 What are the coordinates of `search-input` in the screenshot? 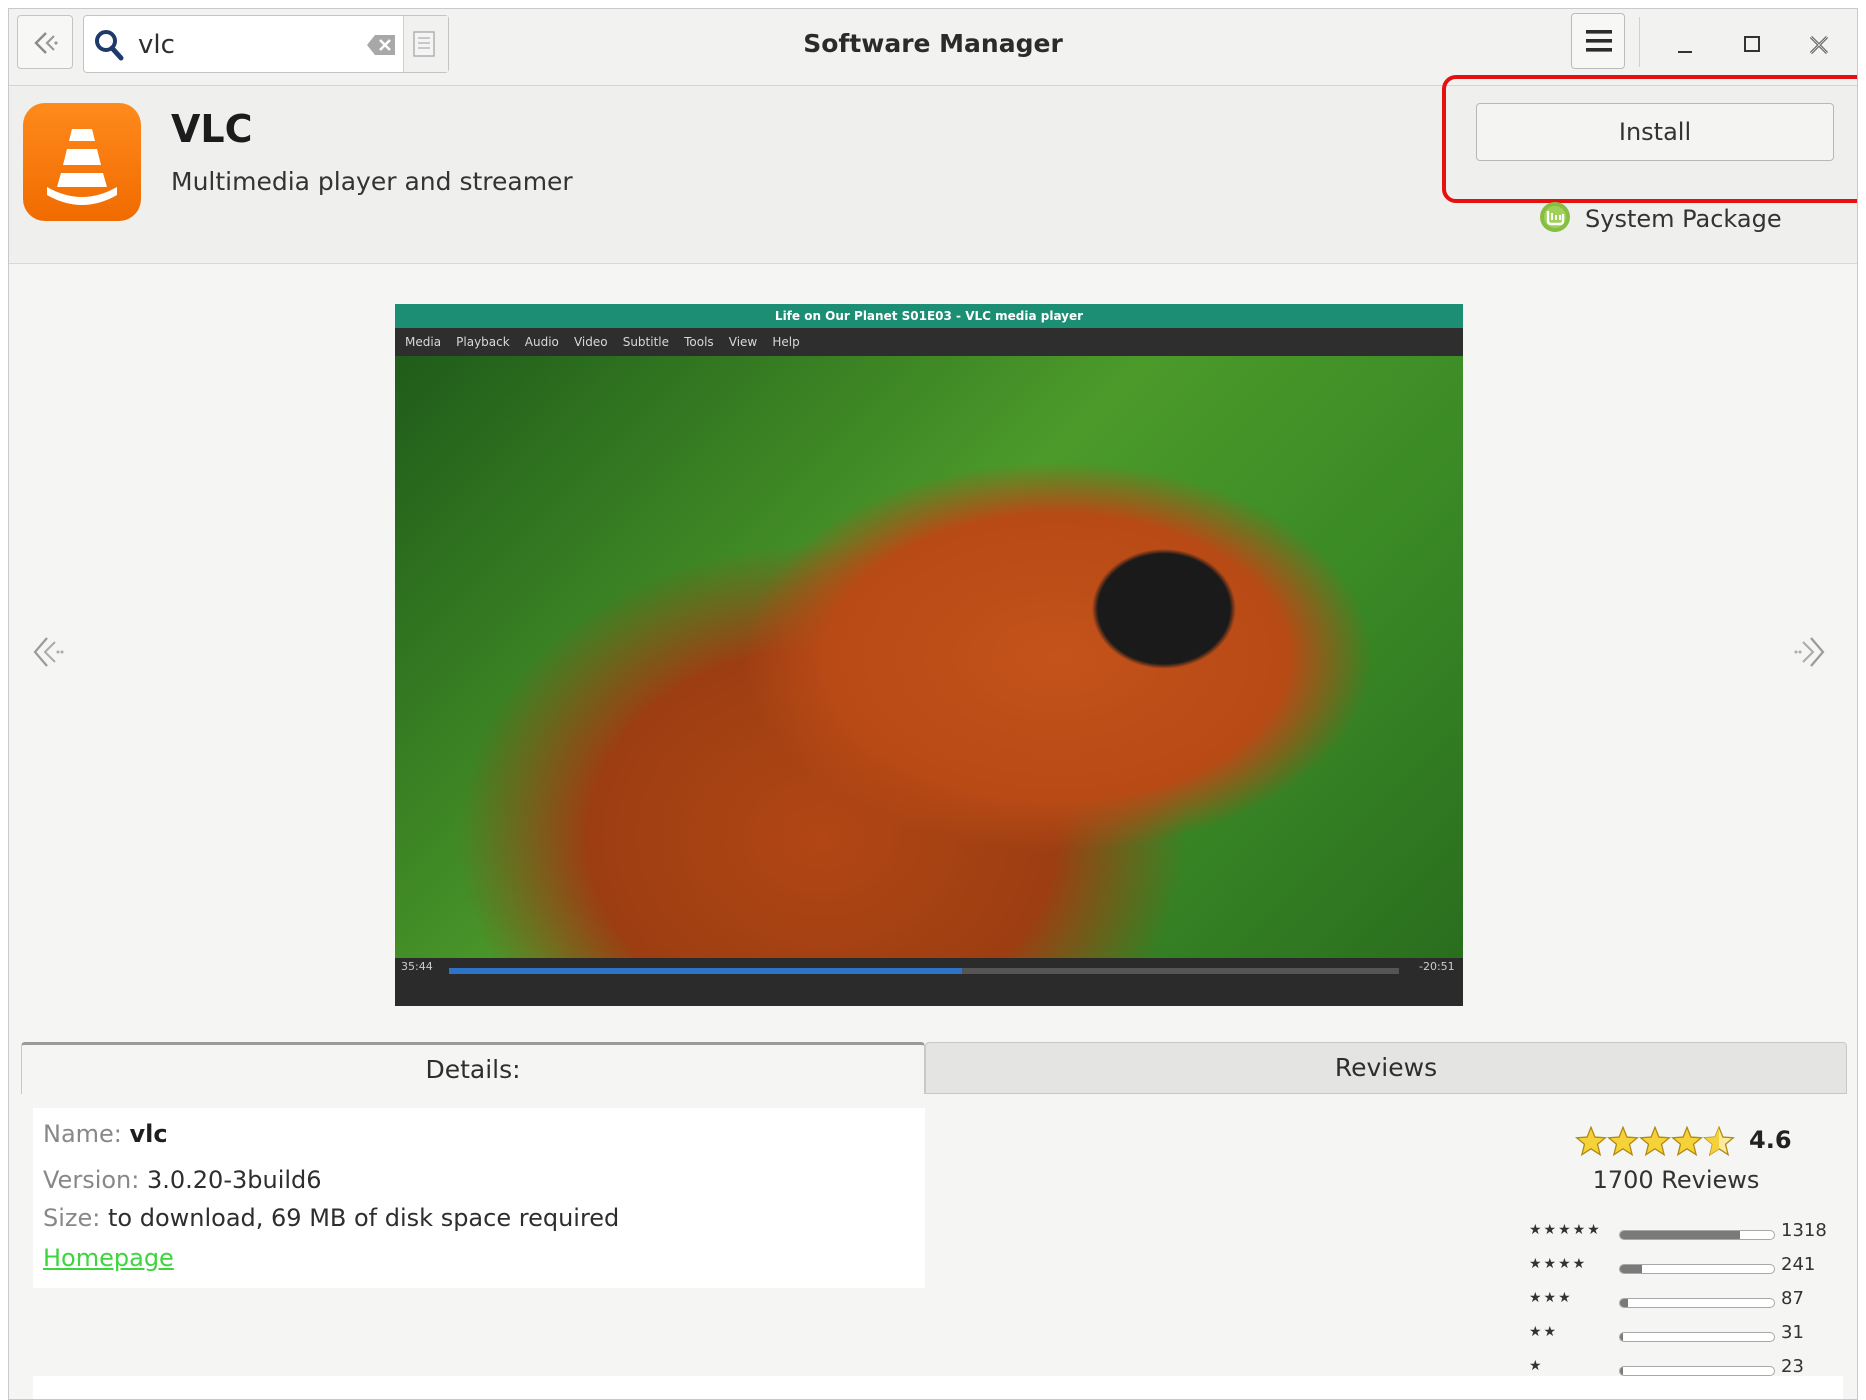 It's located at (253, 45).